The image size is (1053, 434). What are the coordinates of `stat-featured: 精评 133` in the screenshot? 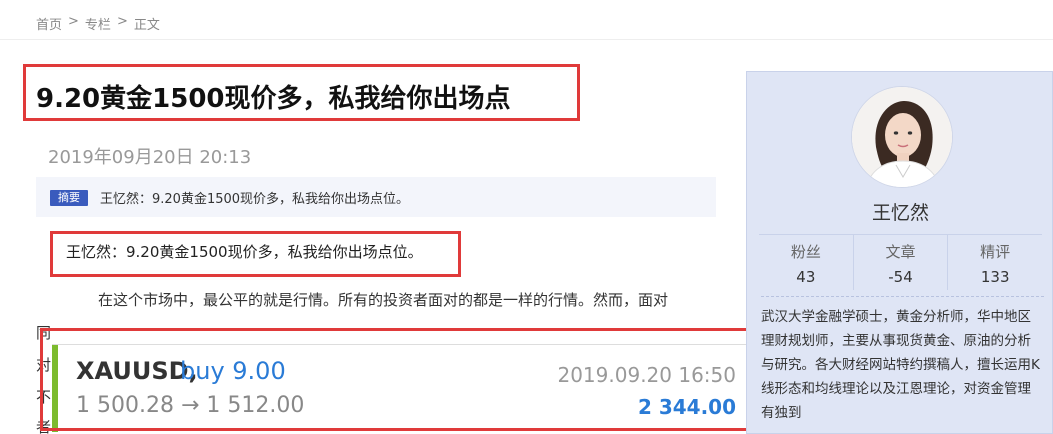 It's located at (995, 262).